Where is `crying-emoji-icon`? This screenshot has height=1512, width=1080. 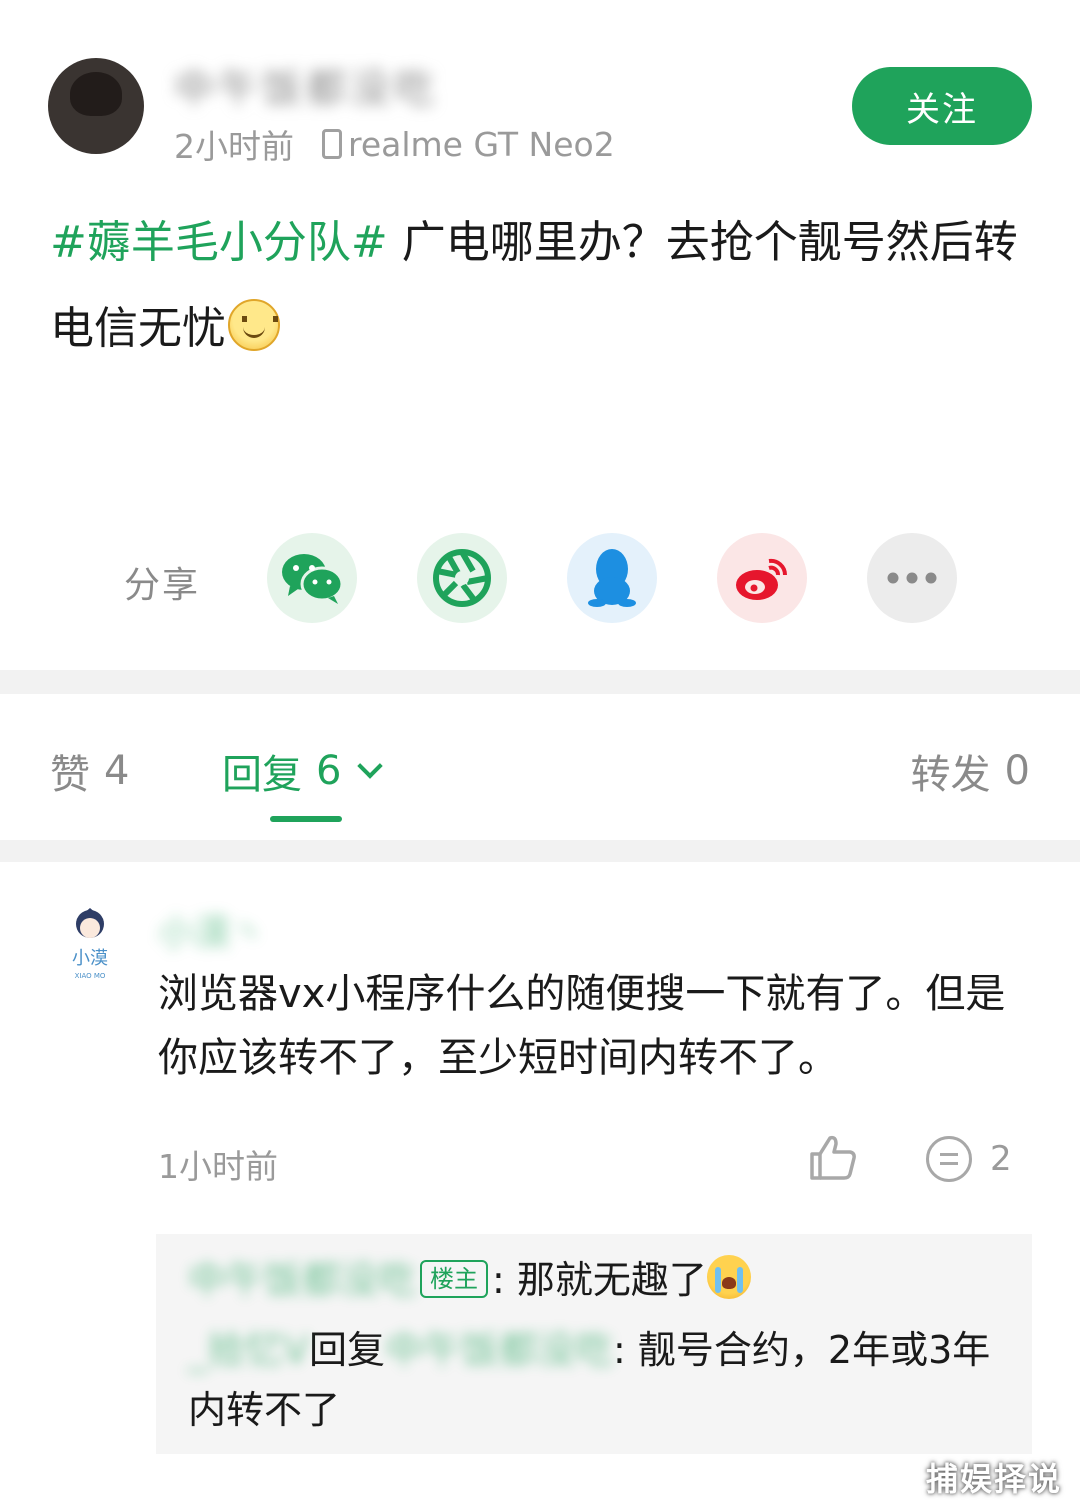
crying-emoji-icon is located at coordinates (728, 1277).